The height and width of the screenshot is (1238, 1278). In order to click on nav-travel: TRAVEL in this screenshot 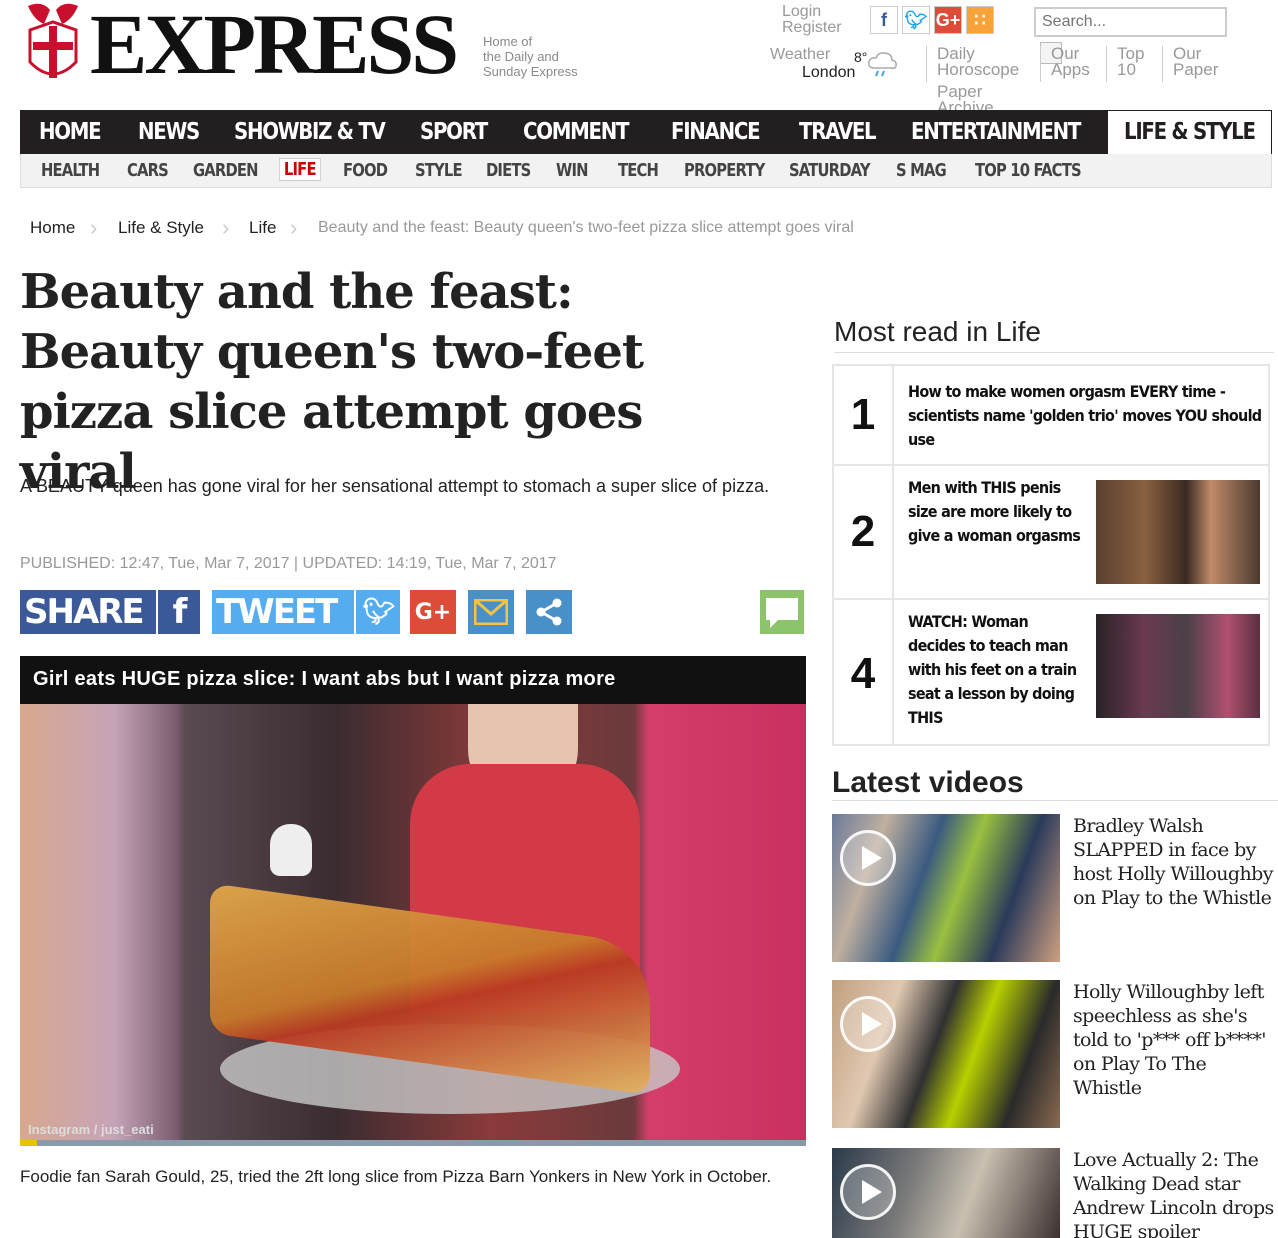, I will do `click(838, 132)`.